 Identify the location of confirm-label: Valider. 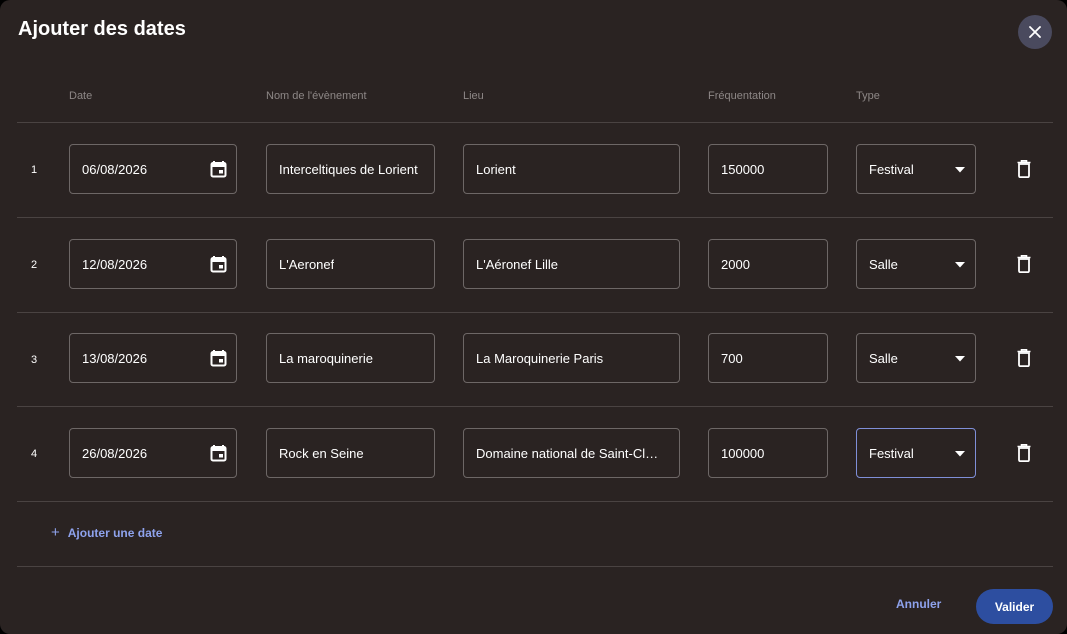
(1014, 606).